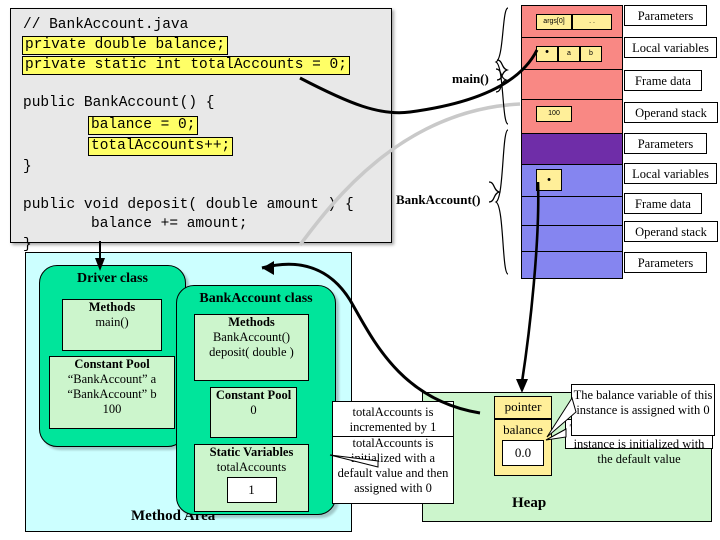 The height and width of the screenshot is (540, 720). What do you see at coordinates (670, 47) in the screenshot?
I see `stack-label-localvars-1: Local variables` at bounding box center [670, 47].